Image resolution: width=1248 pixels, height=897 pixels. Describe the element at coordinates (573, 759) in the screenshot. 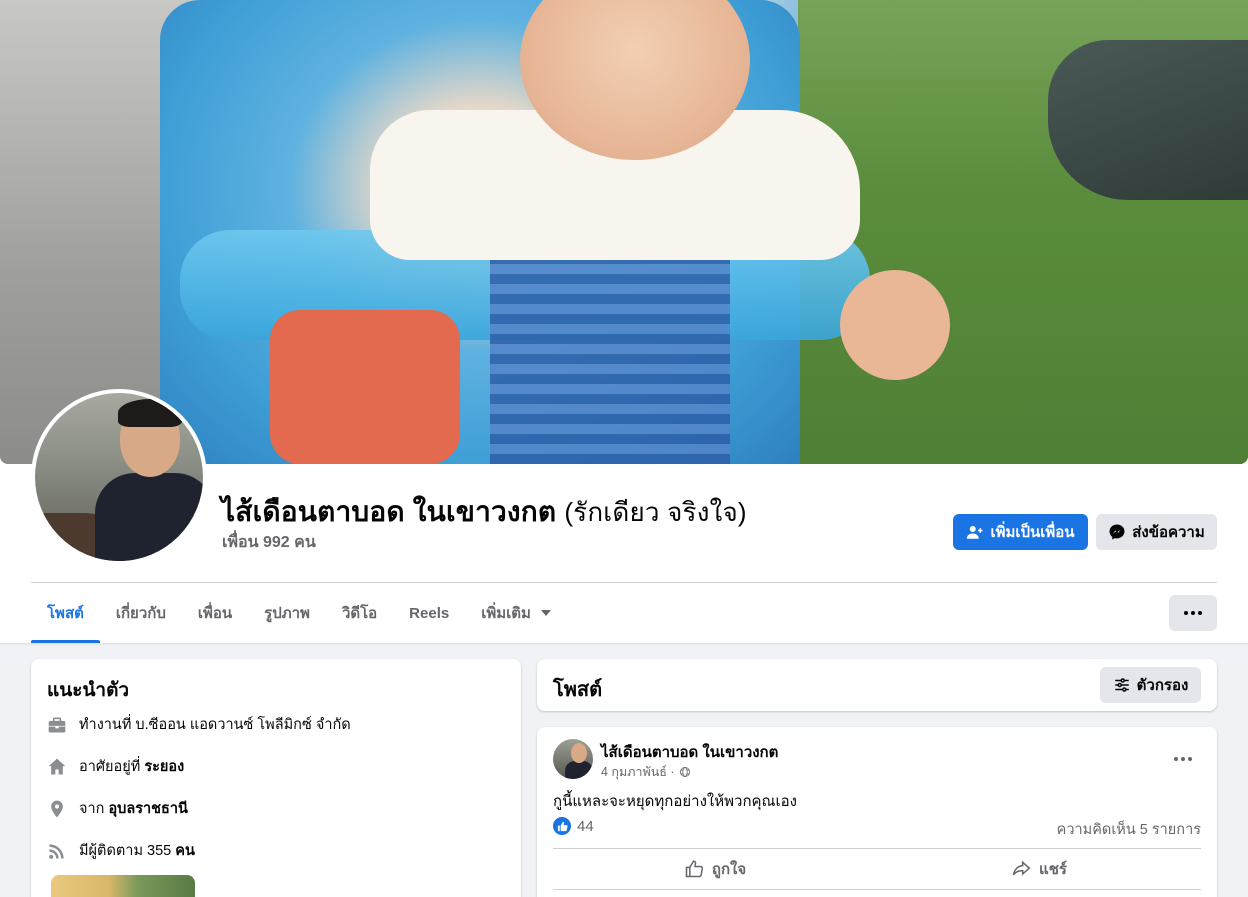

I see `post-author-avatar` at that location.